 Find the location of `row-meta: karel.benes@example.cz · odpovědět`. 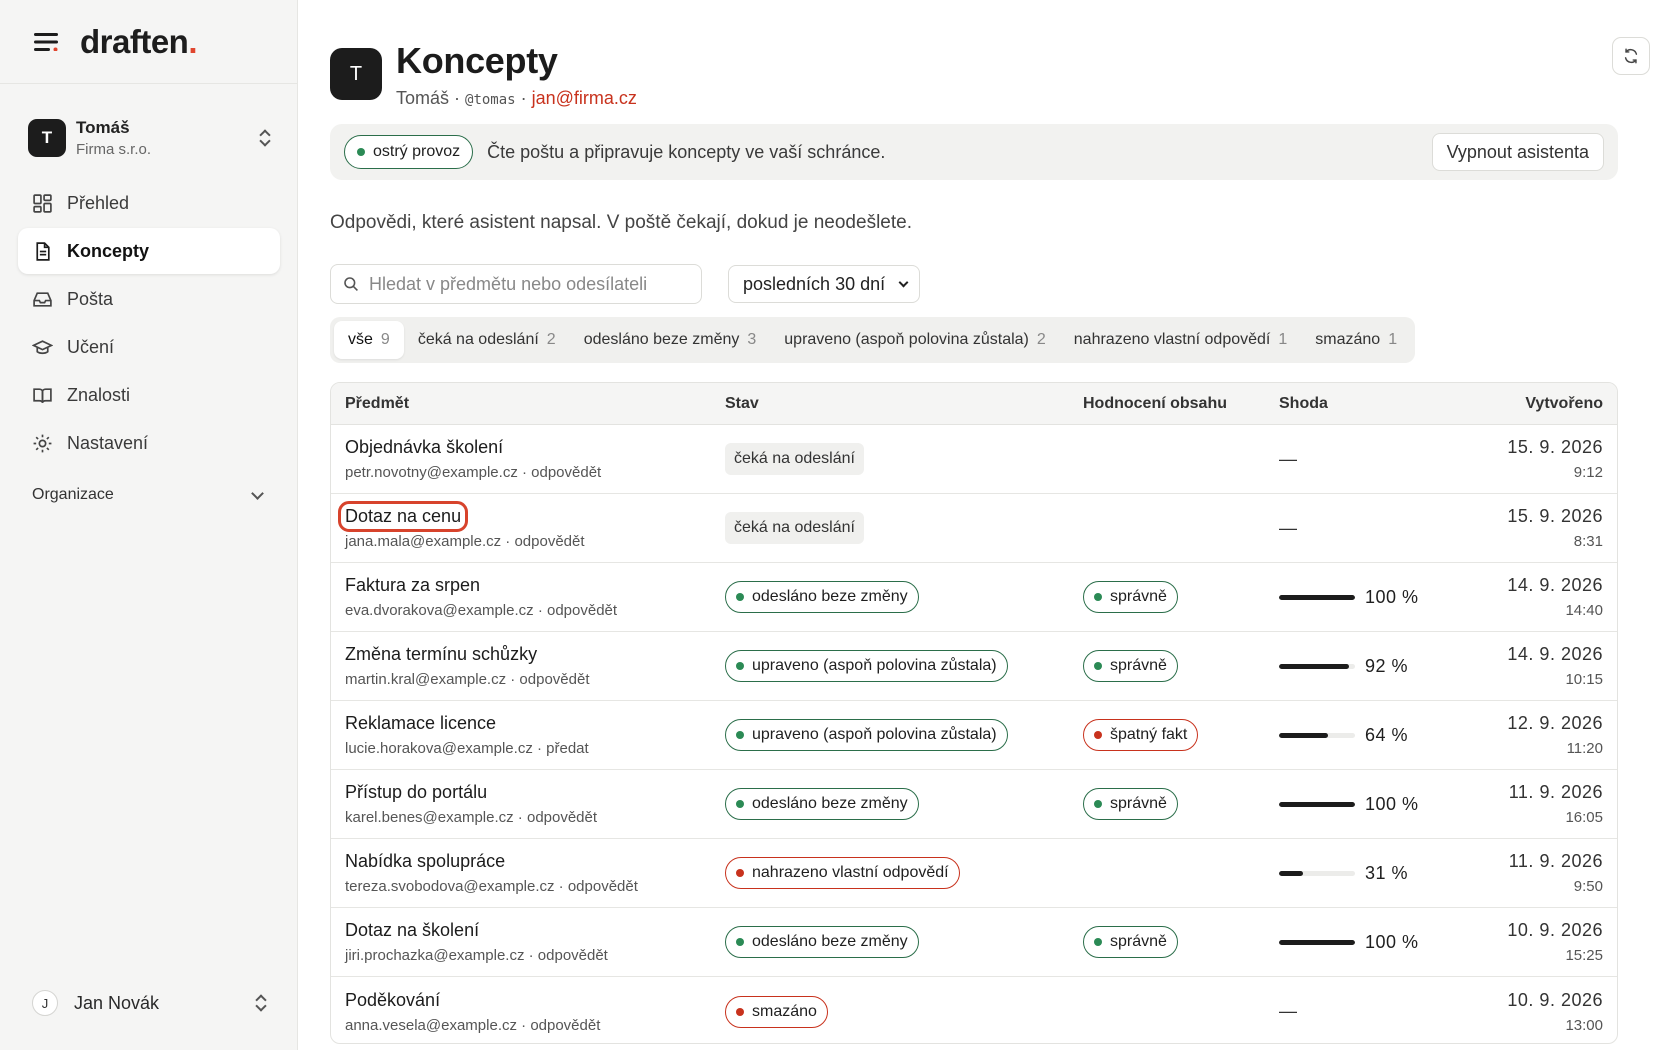

row-meta: karel.benes@example.cz · odpovědět is located at coordinates (471, 817).